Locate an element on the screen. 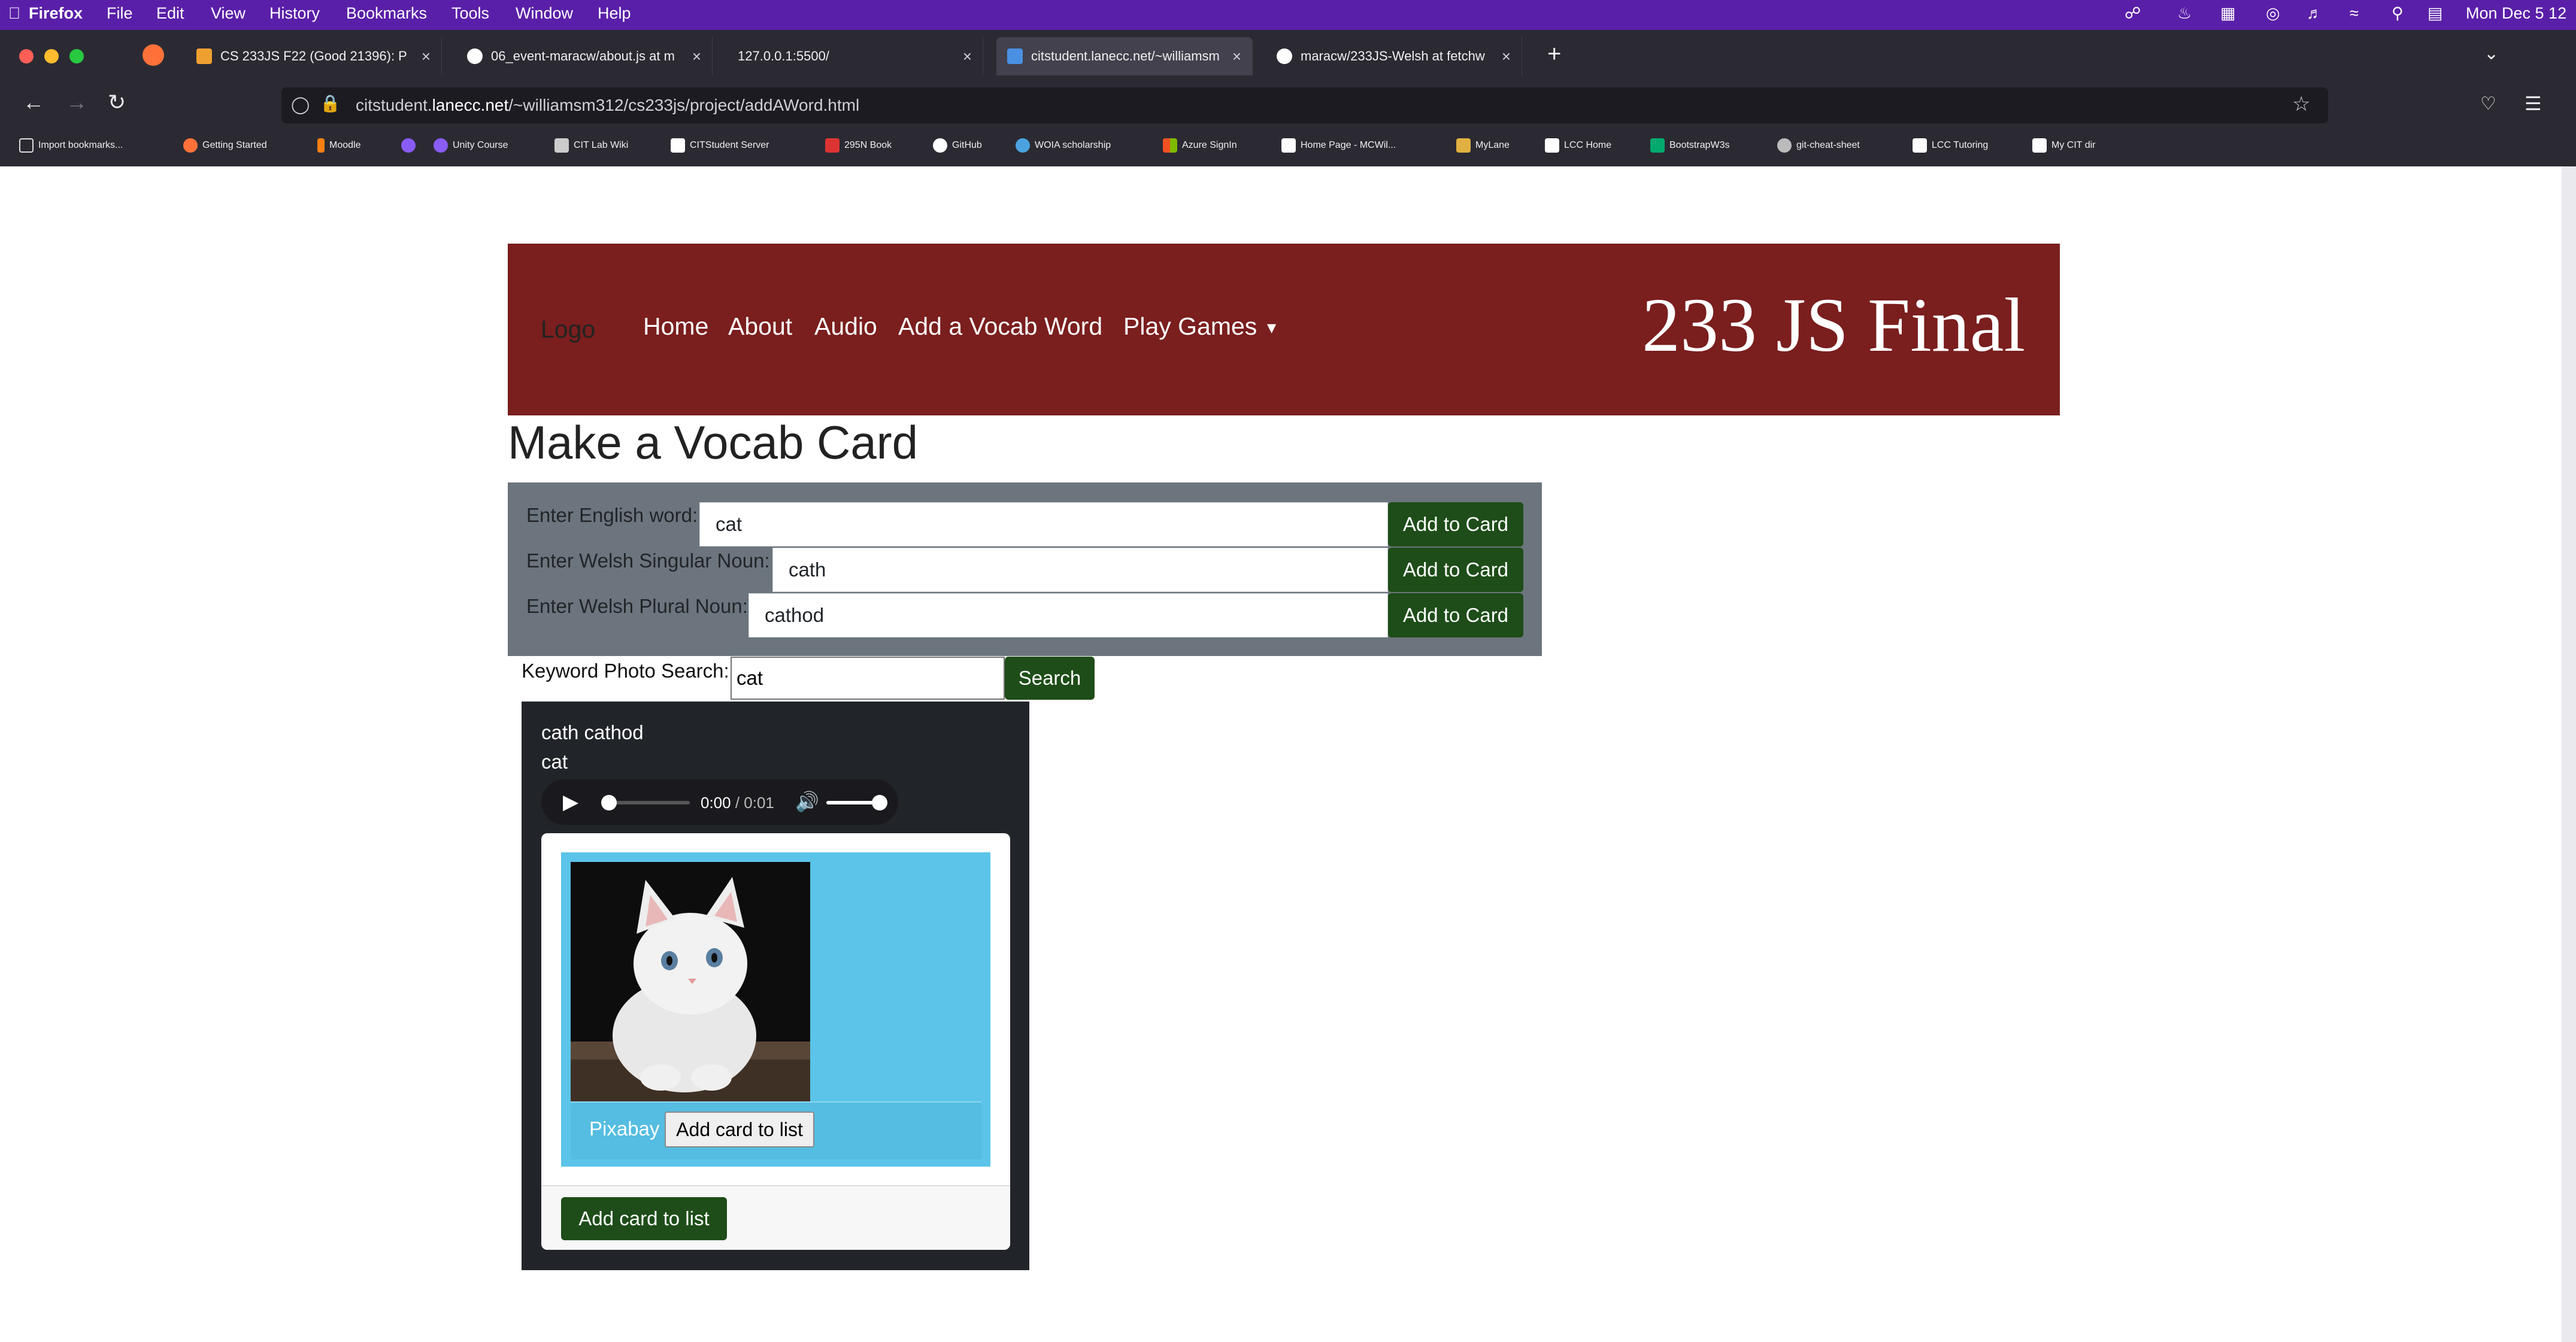 This screenshot has height=1342, width=2576. bookmark-item: Azure SignIn is located at coordinates (1200, 145).